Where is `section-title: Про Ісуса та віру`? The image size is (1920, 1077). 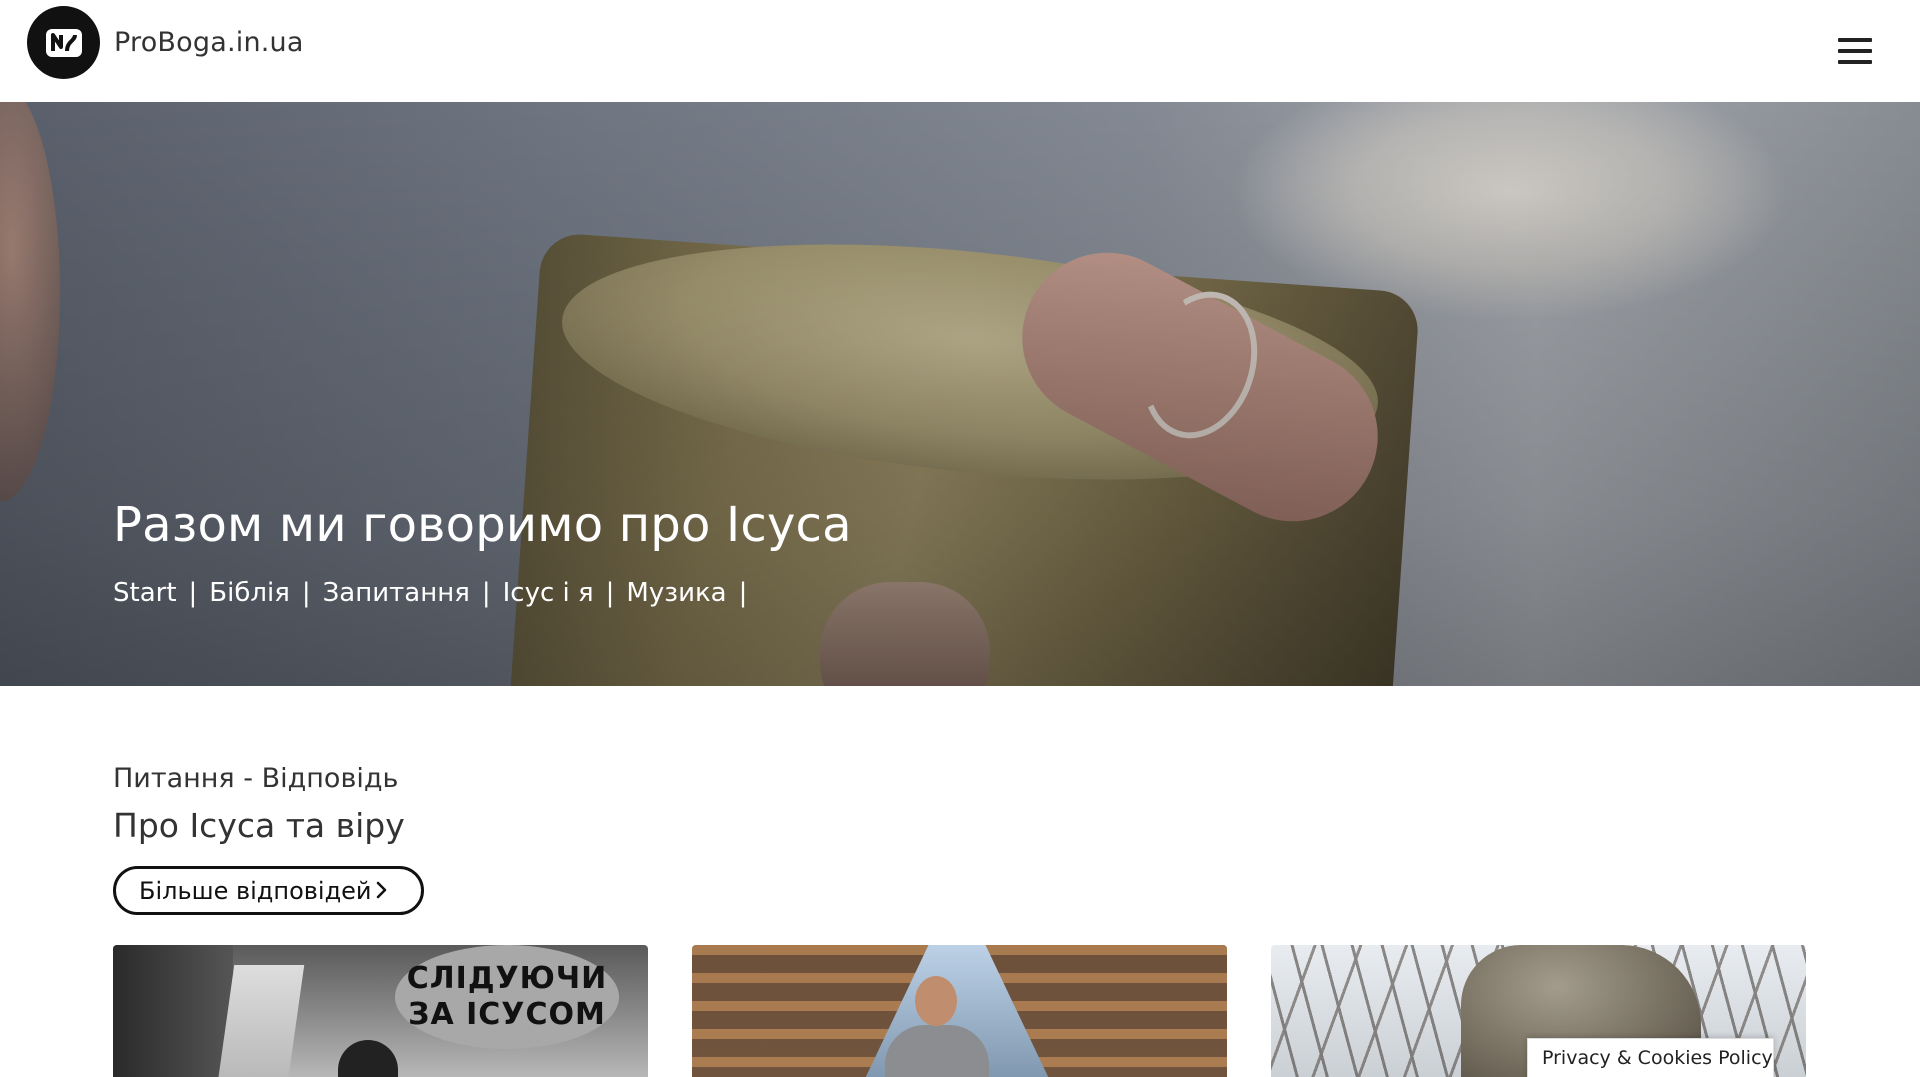 section-title: Про Ісуса та віру is located at coordinates (259, 825).